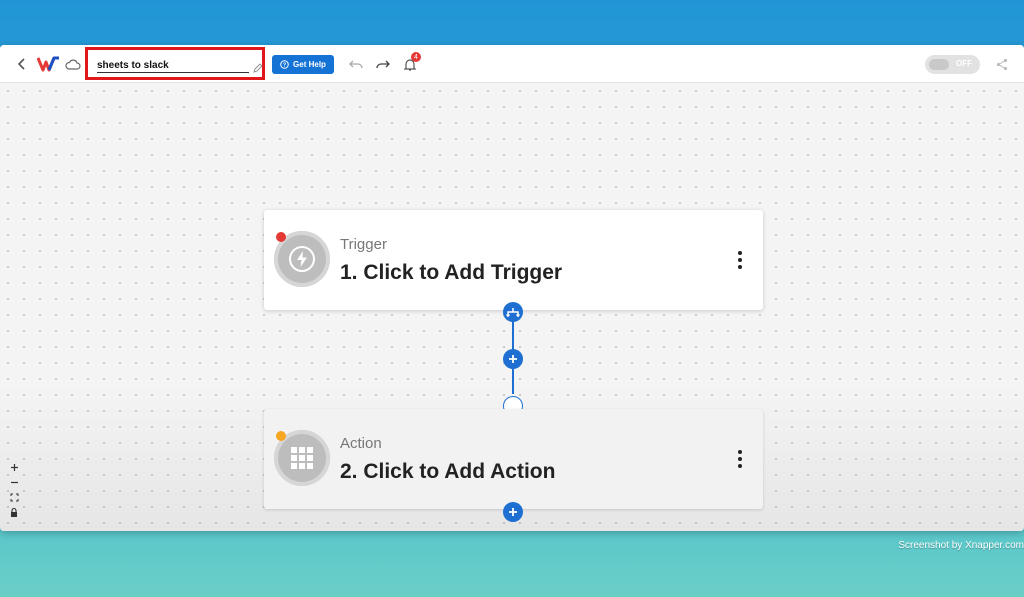 The image size is (1024, 597). What do you see at coordinates (448, 471) in the screenshot?
I see `step-title: 2. Click to Add Action` at bounding box center [448, 471].